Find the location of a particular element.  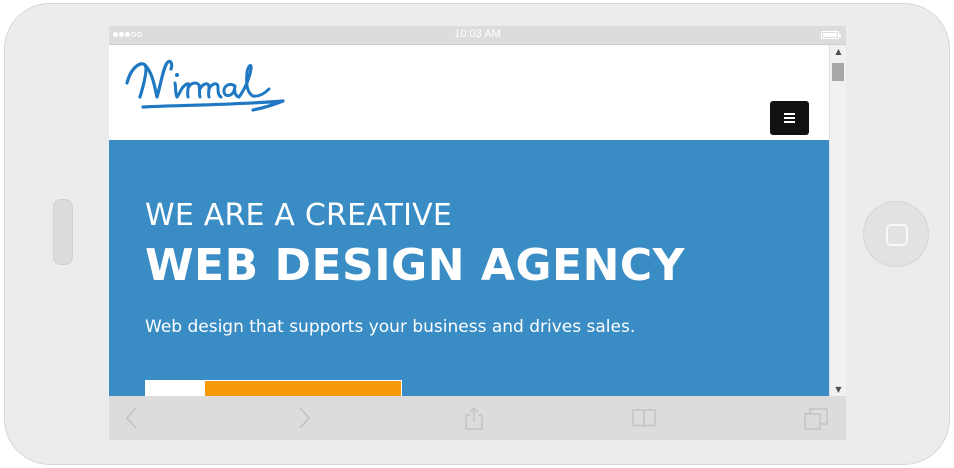

cta-white-segment is located at coordinates (175, 388).